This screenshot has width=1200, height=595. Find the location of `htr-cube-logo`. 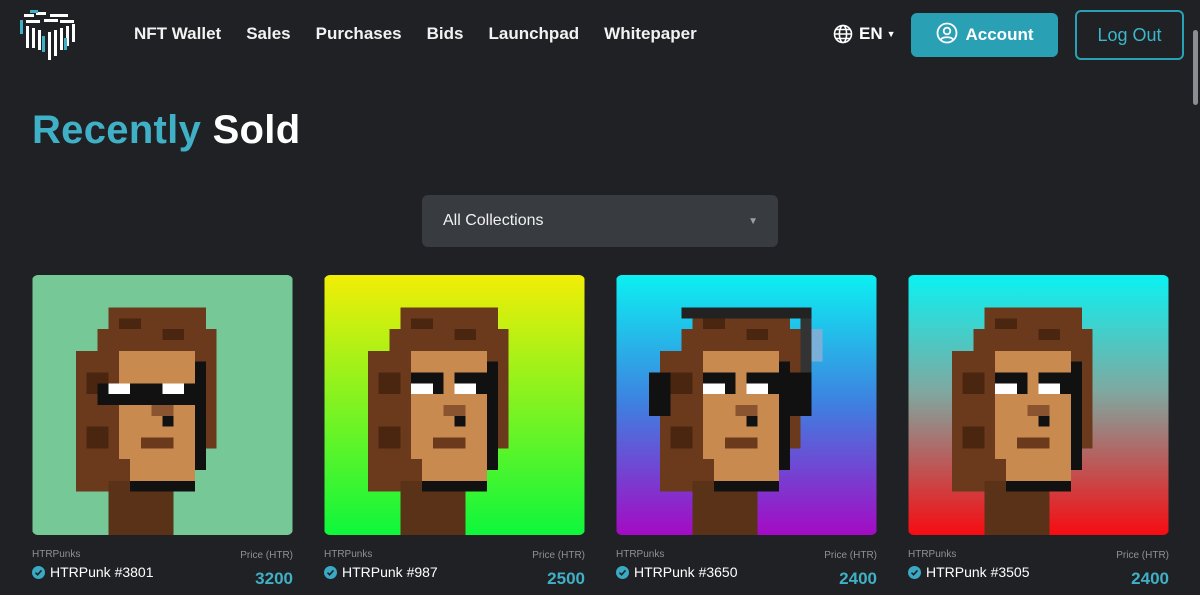

htr-cube-logo is located at coordinates (50, 36).